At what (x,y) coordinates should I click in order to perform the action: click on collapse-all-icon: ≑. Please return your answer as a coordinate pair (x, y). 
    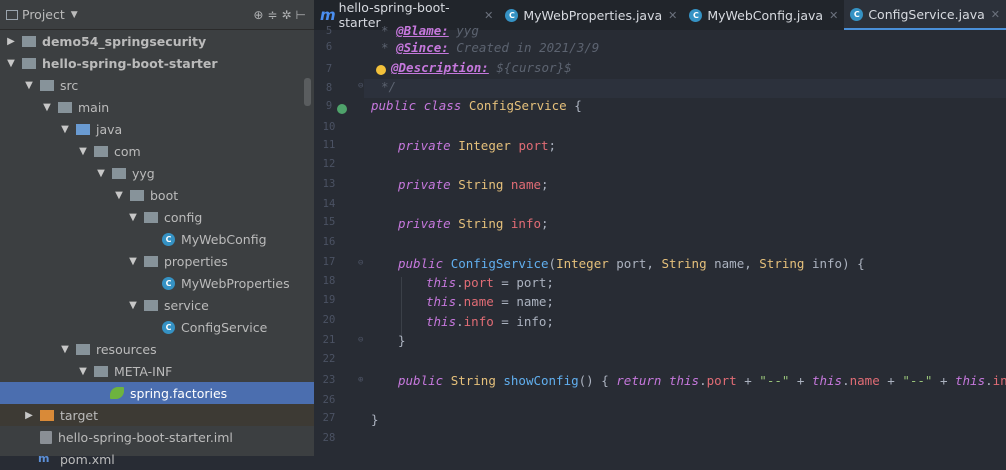
    Looking at the image, I should click on (272, 15).